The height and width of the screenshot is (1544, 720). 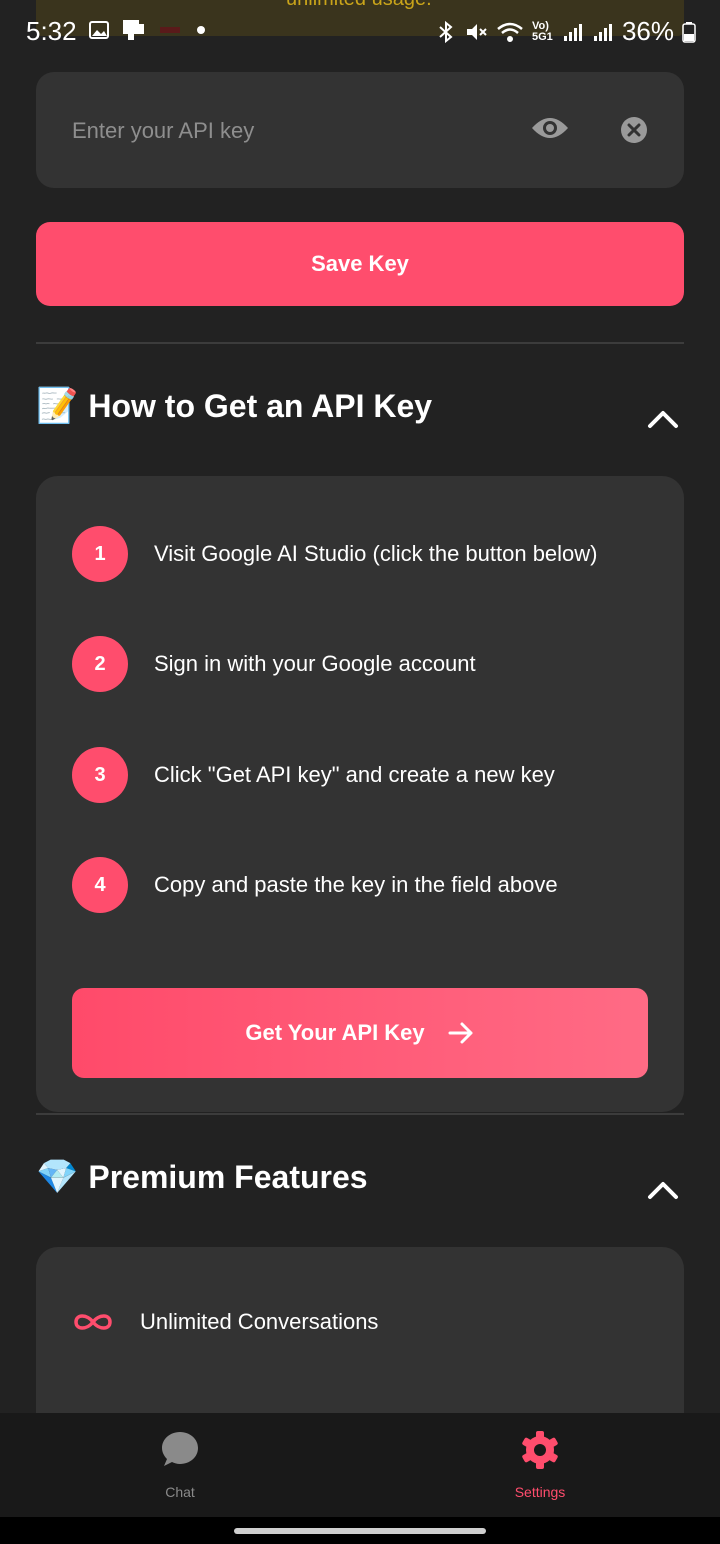 I want to click on bluetooth-icon, so click(x=446, y=31).